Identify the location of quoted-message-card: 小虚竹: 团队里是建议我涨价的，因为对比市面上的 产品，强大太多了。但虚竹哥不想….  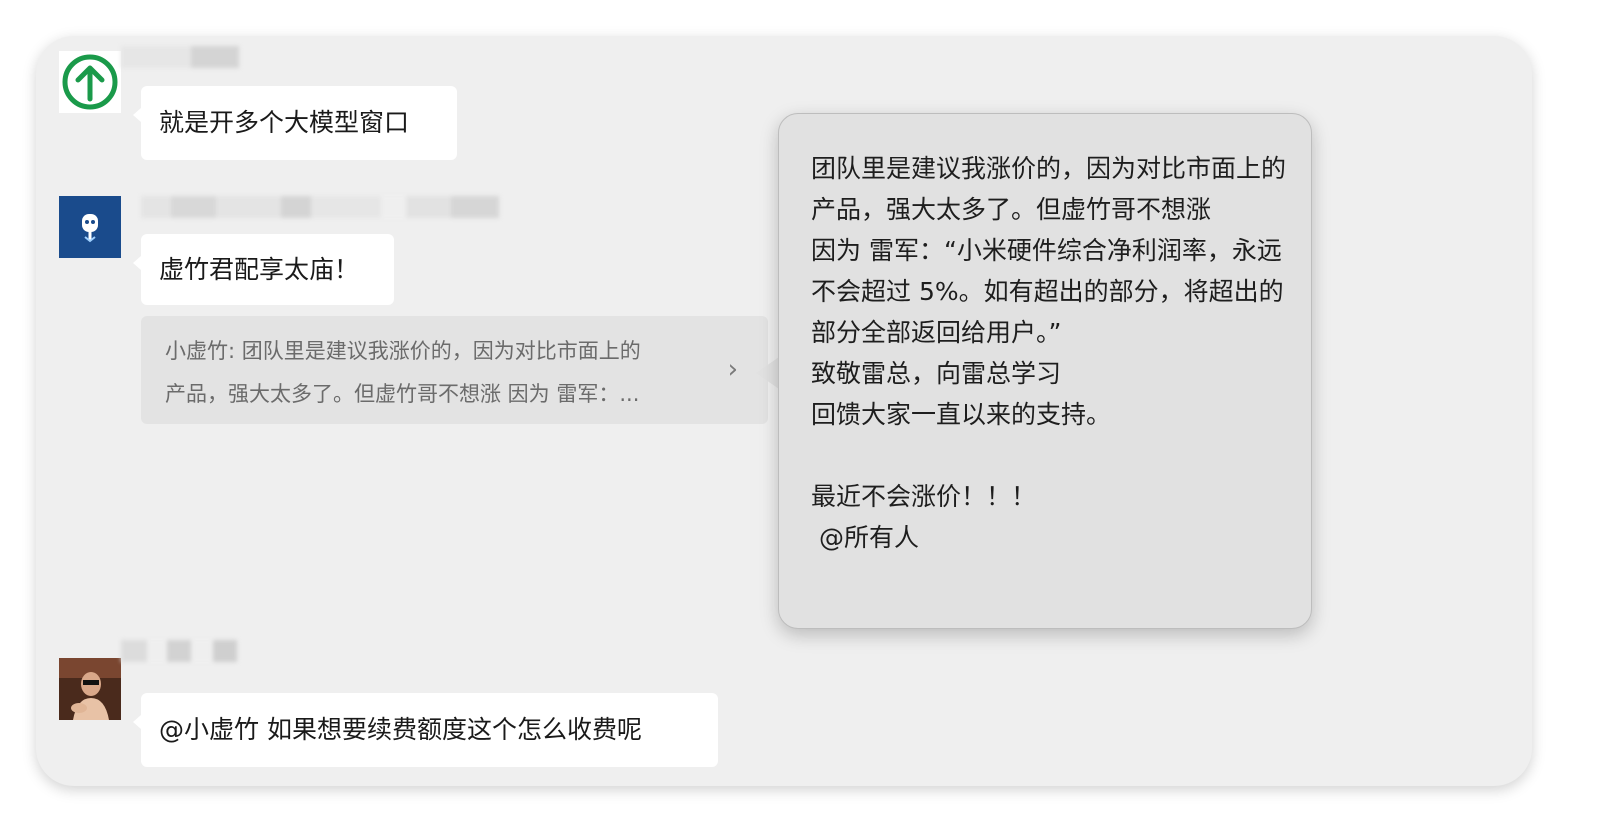
(454, 370).